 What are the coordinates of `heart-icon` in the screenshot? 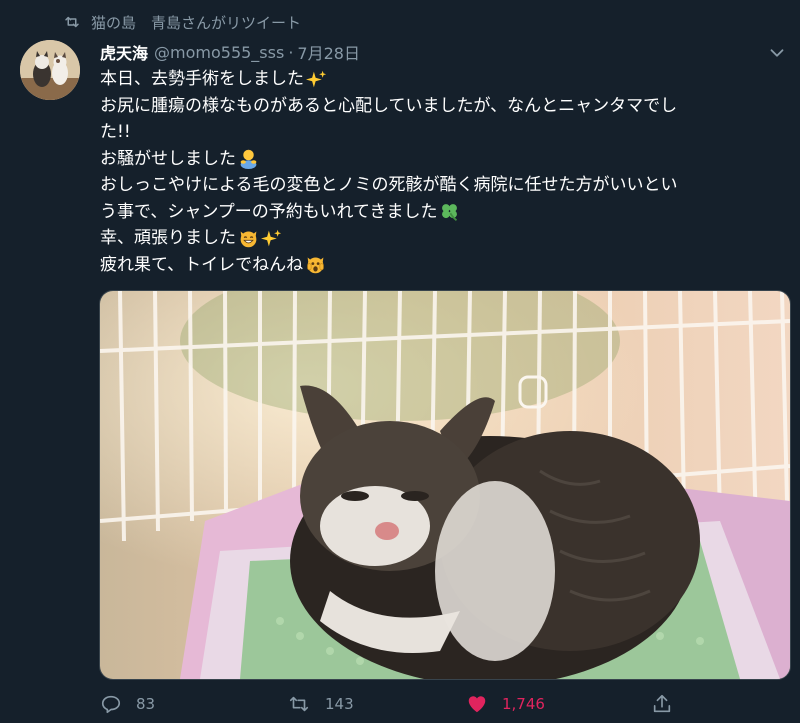 It's located at (477, 704).